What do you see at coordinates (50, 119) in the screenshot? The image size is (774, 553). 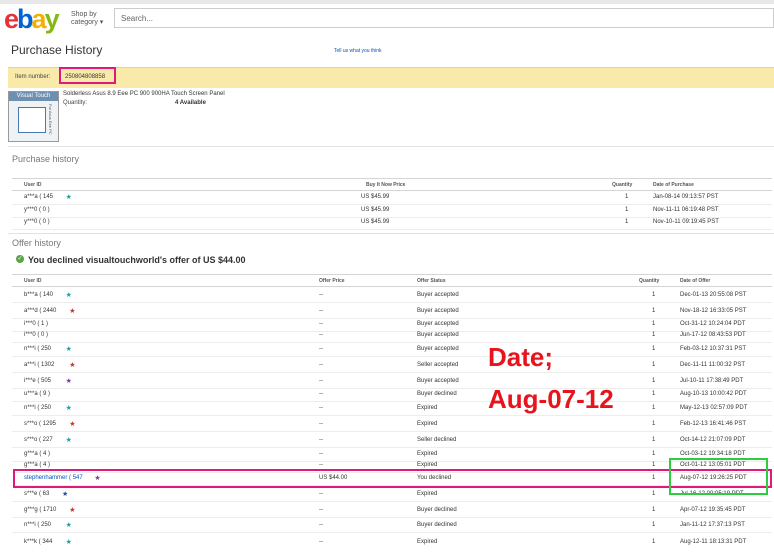 I see `thumbnail-side-text: For Asus Eee PC` at bounding box center [50, 119].